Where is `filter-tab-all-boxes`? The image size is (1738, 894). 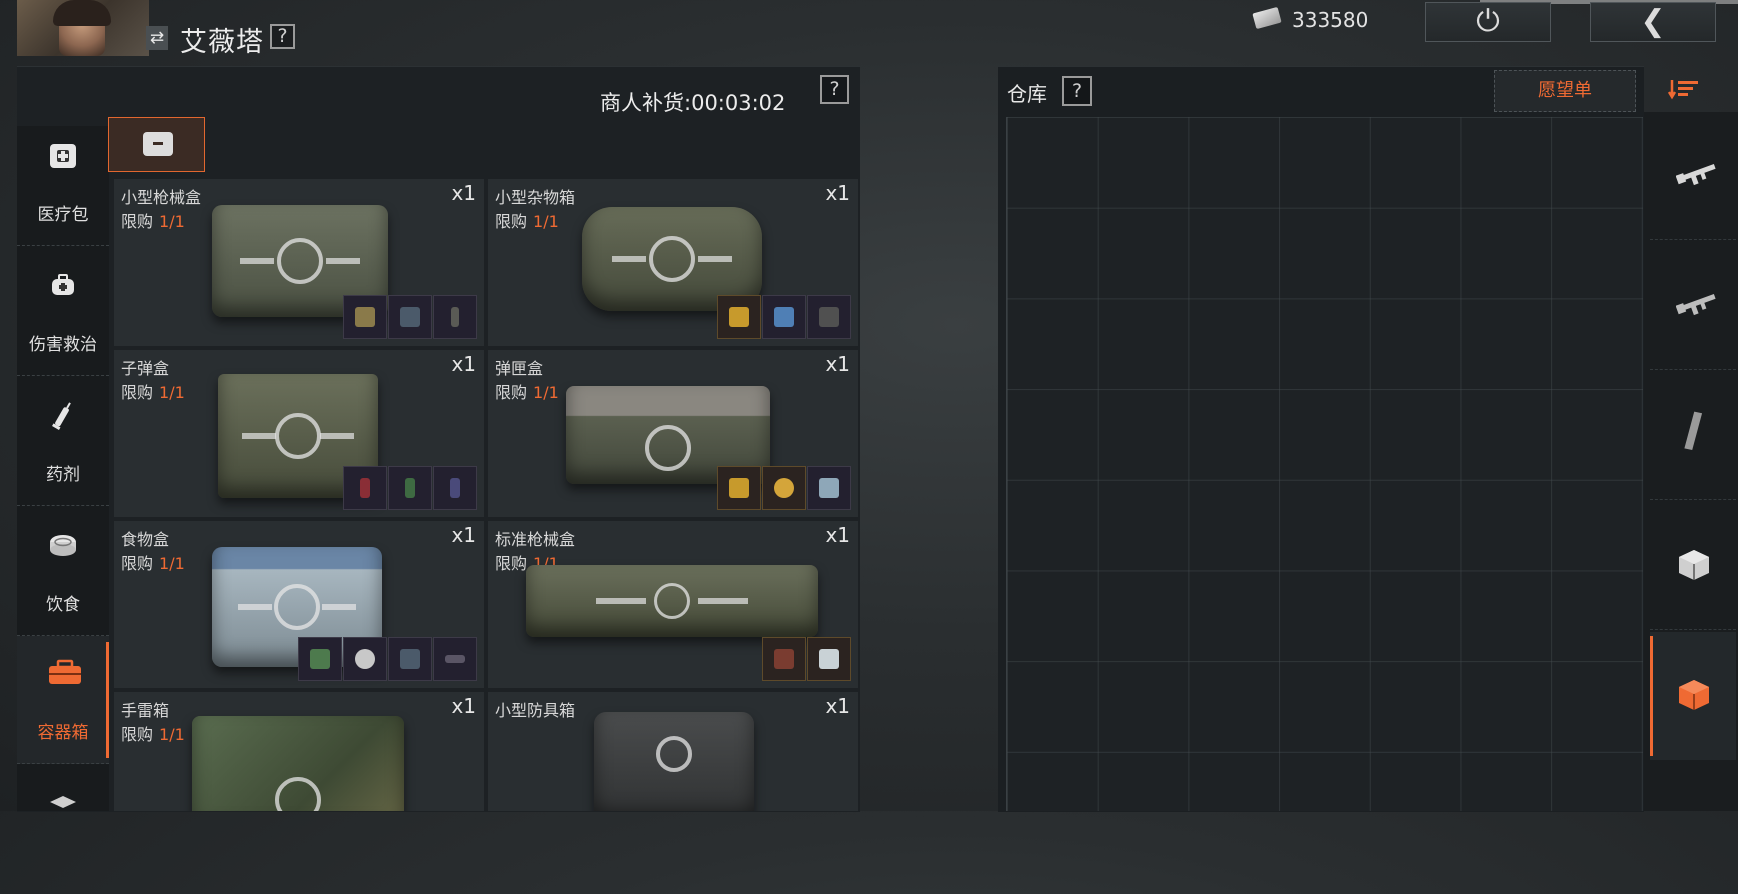 filter-tab-all-boxes is located at coordinates (156, 144).